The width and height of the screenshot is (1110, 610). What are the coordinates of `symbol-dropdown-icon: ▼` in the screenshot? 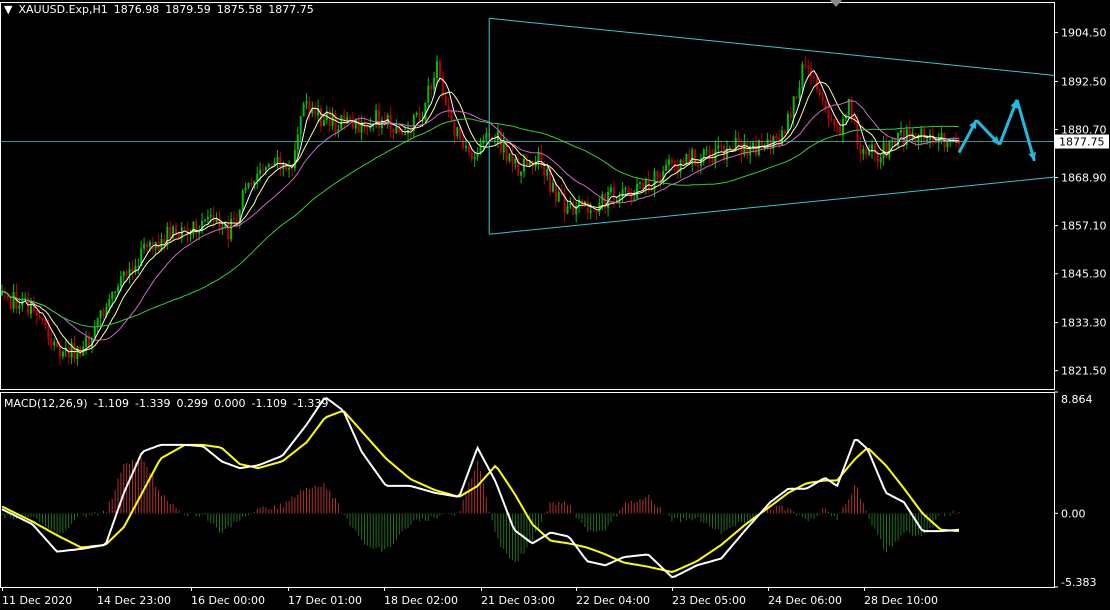 It's located at (8, 9).